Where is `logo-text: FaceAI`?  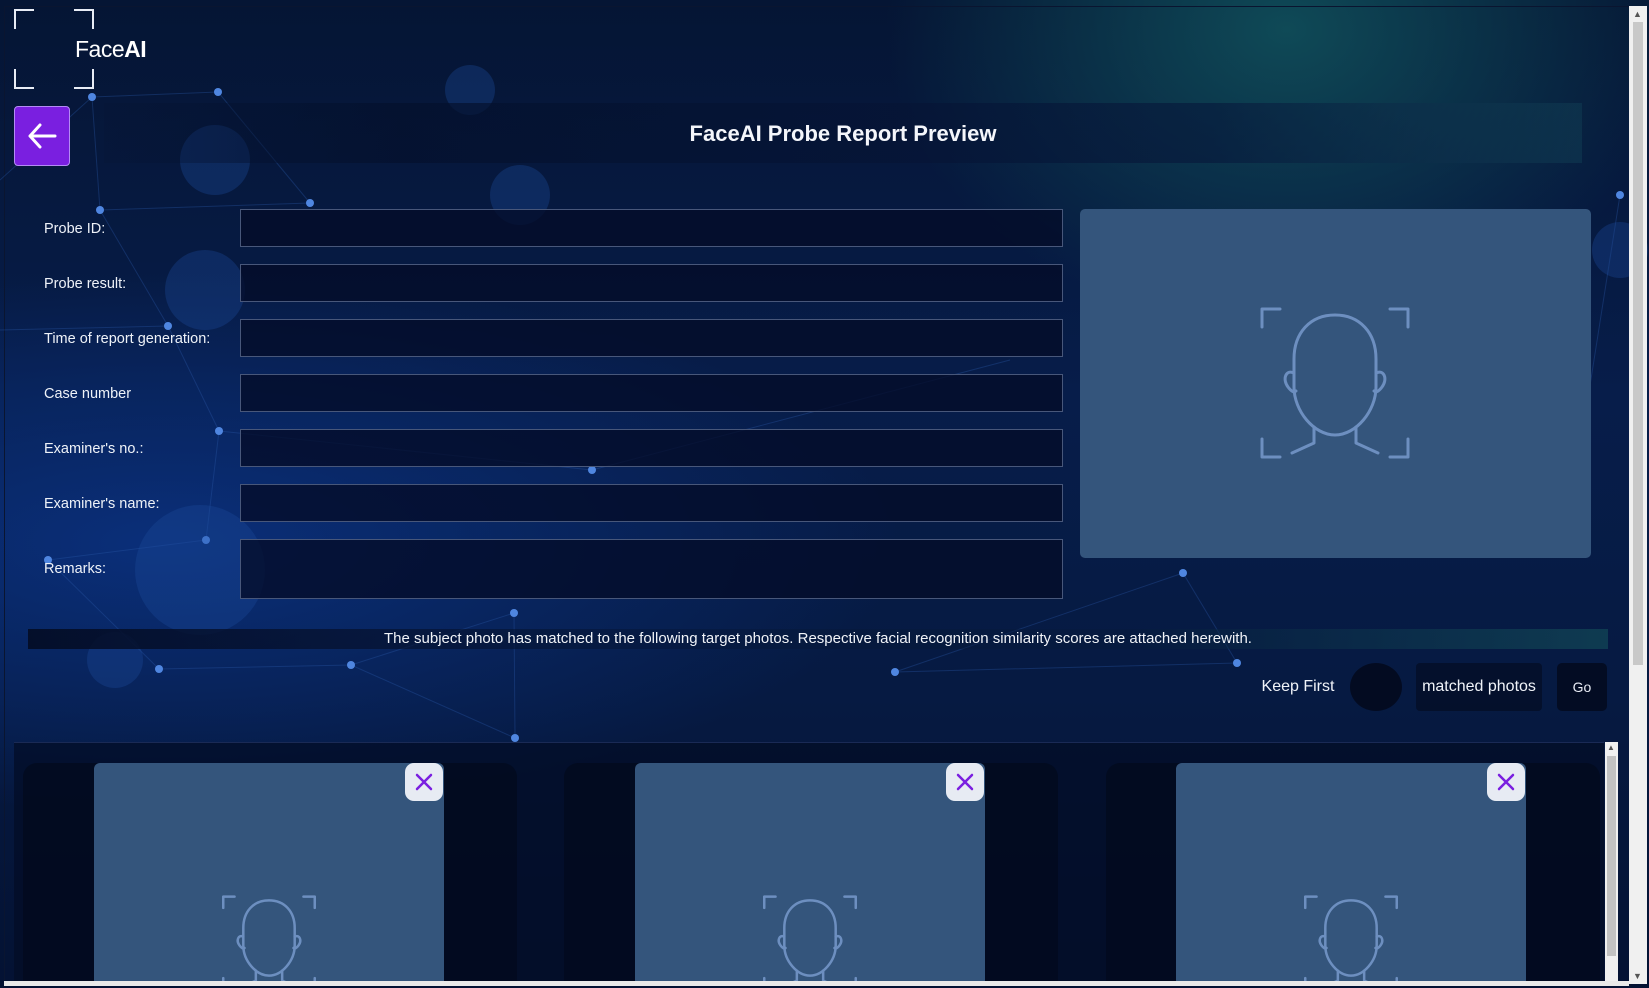 logo-text: FaceAI is located at coordinates (111, 49).